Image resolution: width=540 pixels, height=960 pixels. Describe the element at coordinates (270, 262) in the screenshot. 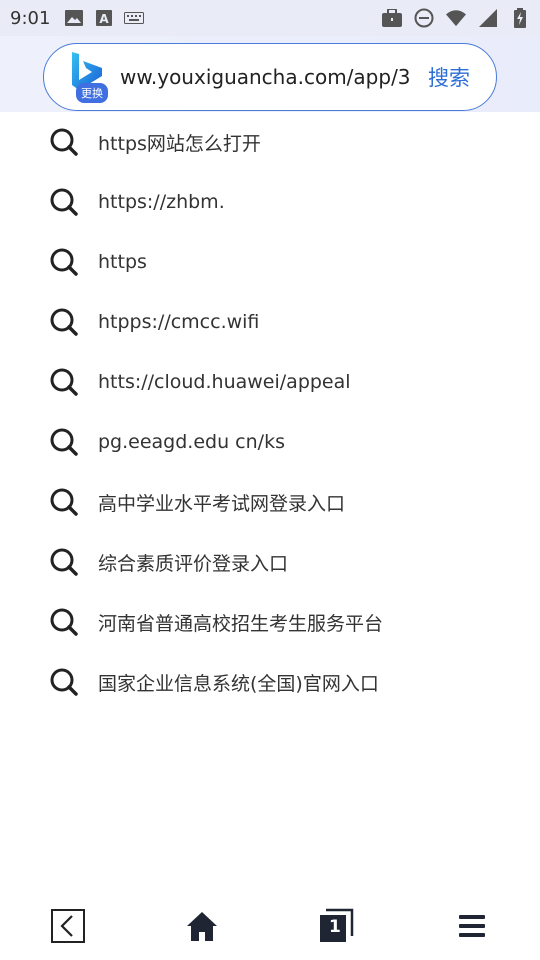

I see `suggestion-item: https` at that location.